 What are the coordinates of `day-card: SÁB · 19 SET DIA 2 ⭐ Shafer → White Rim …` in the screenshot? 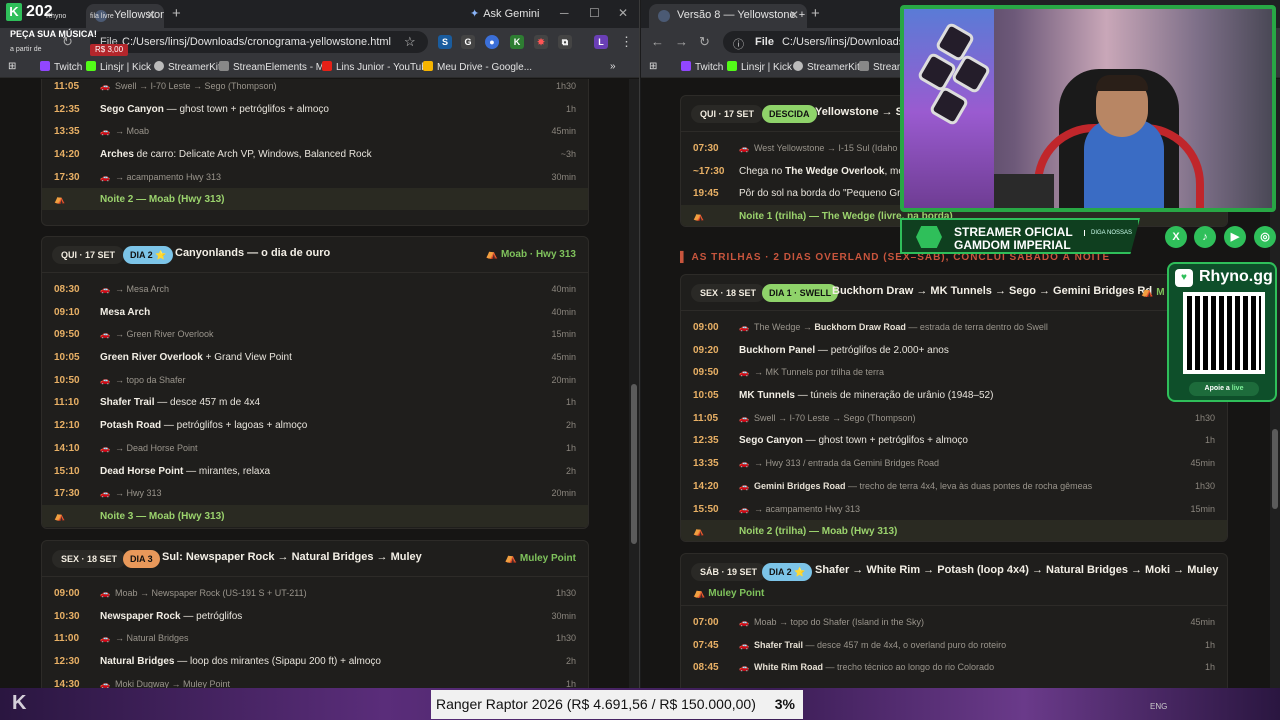 It's located at (954, 620).